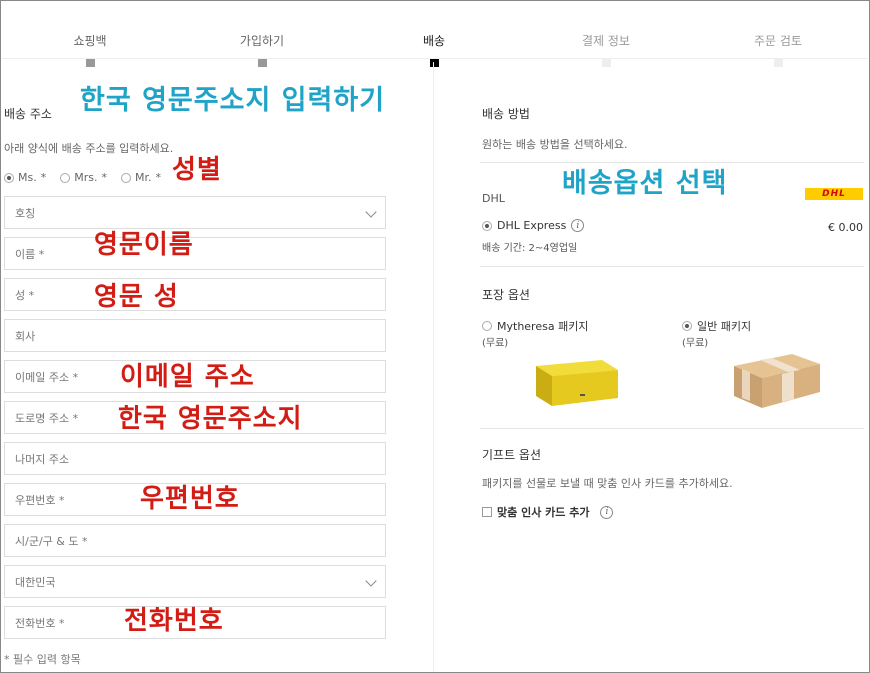 This screenshot has width=870, height=673. Describe the element at coordinates (606, 41) in the screenshot. I see `step-label: 결제 정보` at that location.